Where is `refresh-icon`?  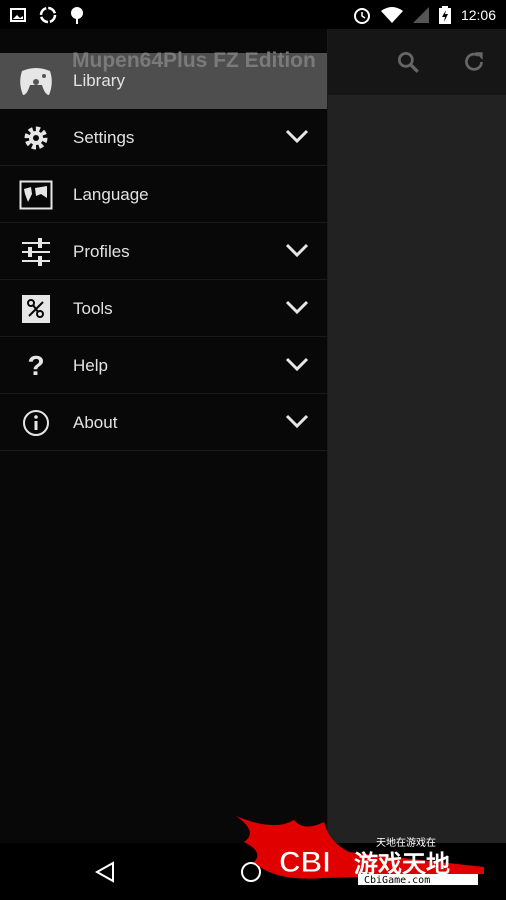 refresh-icon is located at coordinates (474, 62).